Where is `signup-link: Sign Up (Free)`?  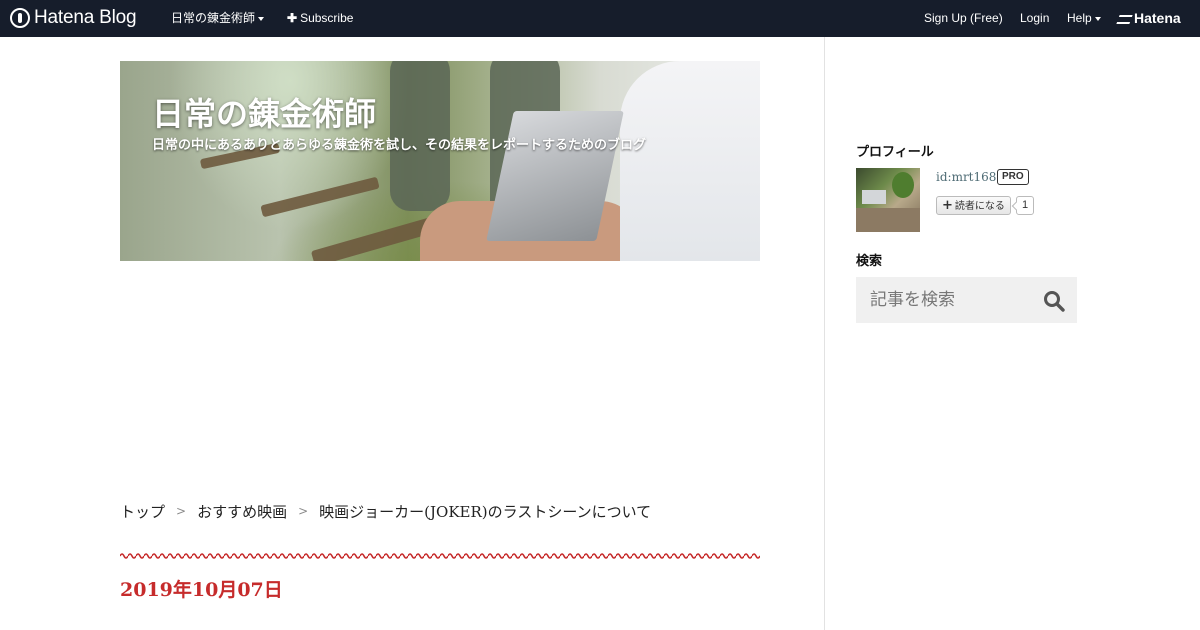 signup-link: Sign Up (Free) is located at coordinates (963, 18).